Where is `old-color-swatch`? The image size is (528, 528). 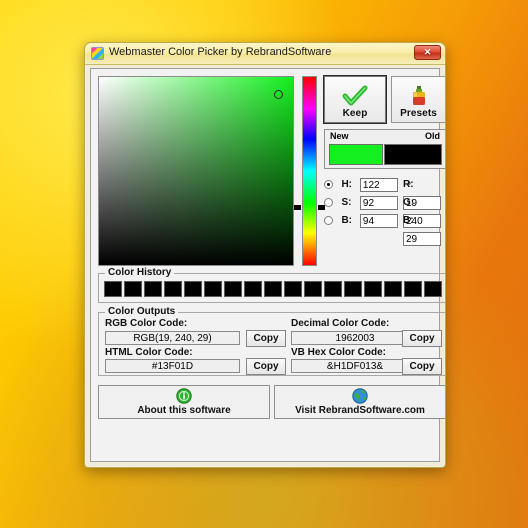
old-color-swatch is located at coordinates (413, 154).